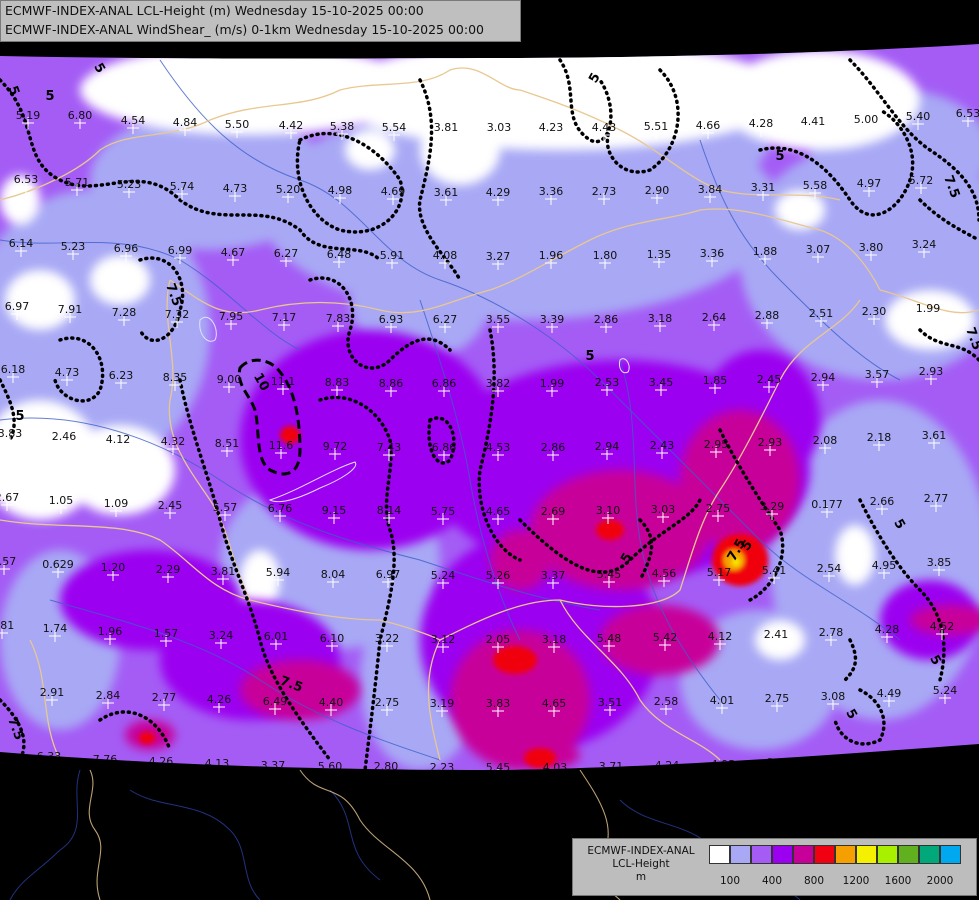 This screenshot has height=900, width=979. Describe the element at coordinates (175, 377) in the screenshot. I see `station-value: 8.35` at that location.